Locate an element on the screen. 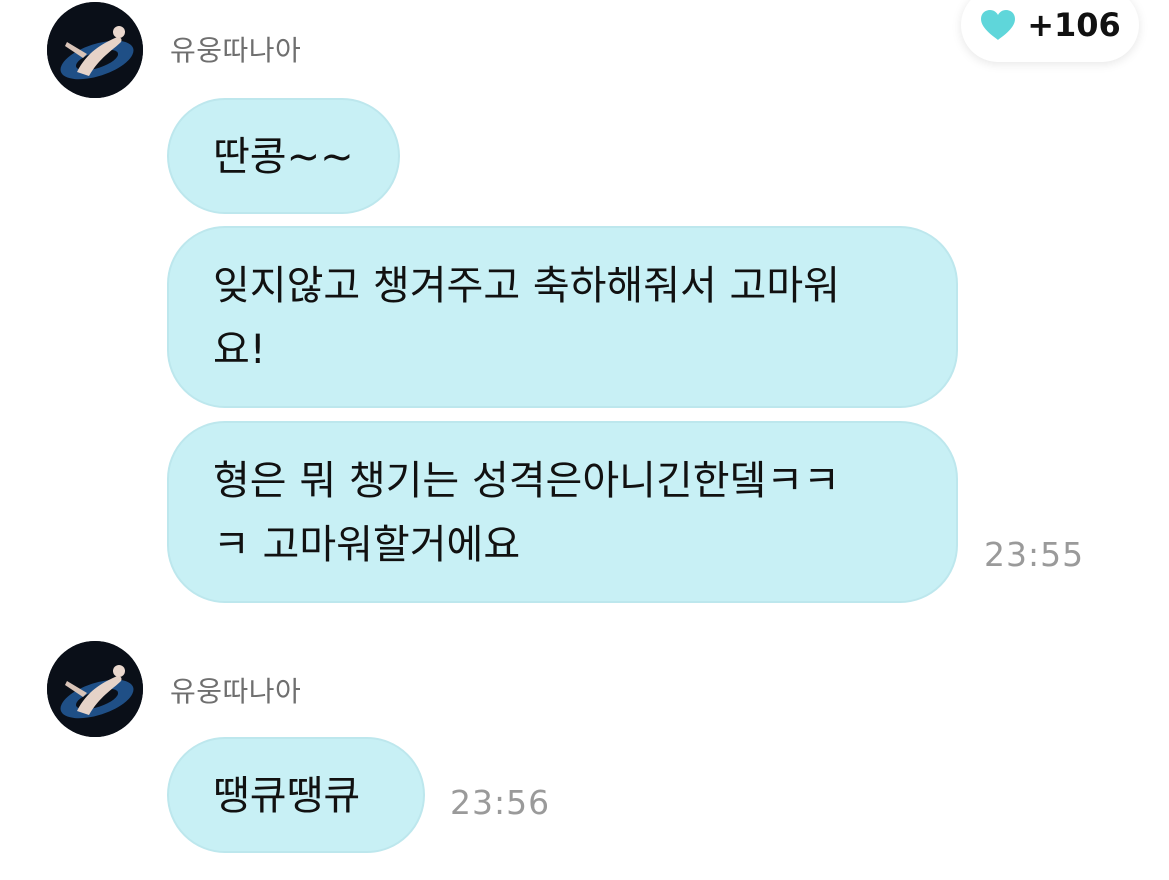 This screenshot has height=880, width=1169. message-text: 딴콩~~ is located at coordinates (283, 157).